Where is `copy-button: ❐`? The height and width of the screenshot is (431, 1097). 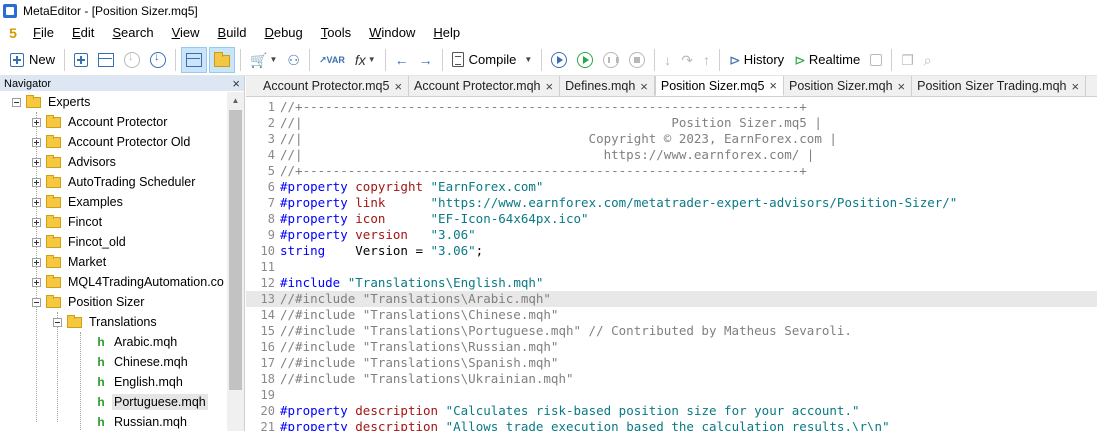
copy-button: ❐ is located at coordinates (907, 60).